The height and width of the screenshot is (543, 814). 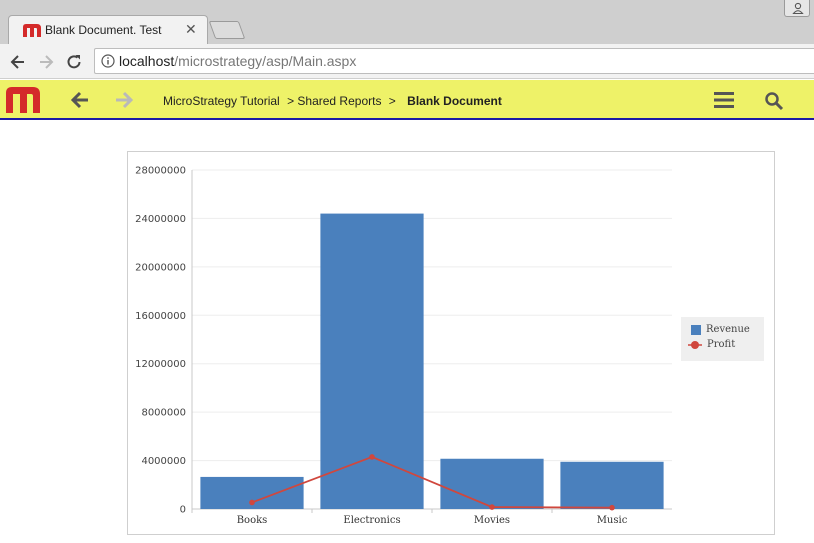 I want to click on arrow-left-icon, so click(x=18, y=62).